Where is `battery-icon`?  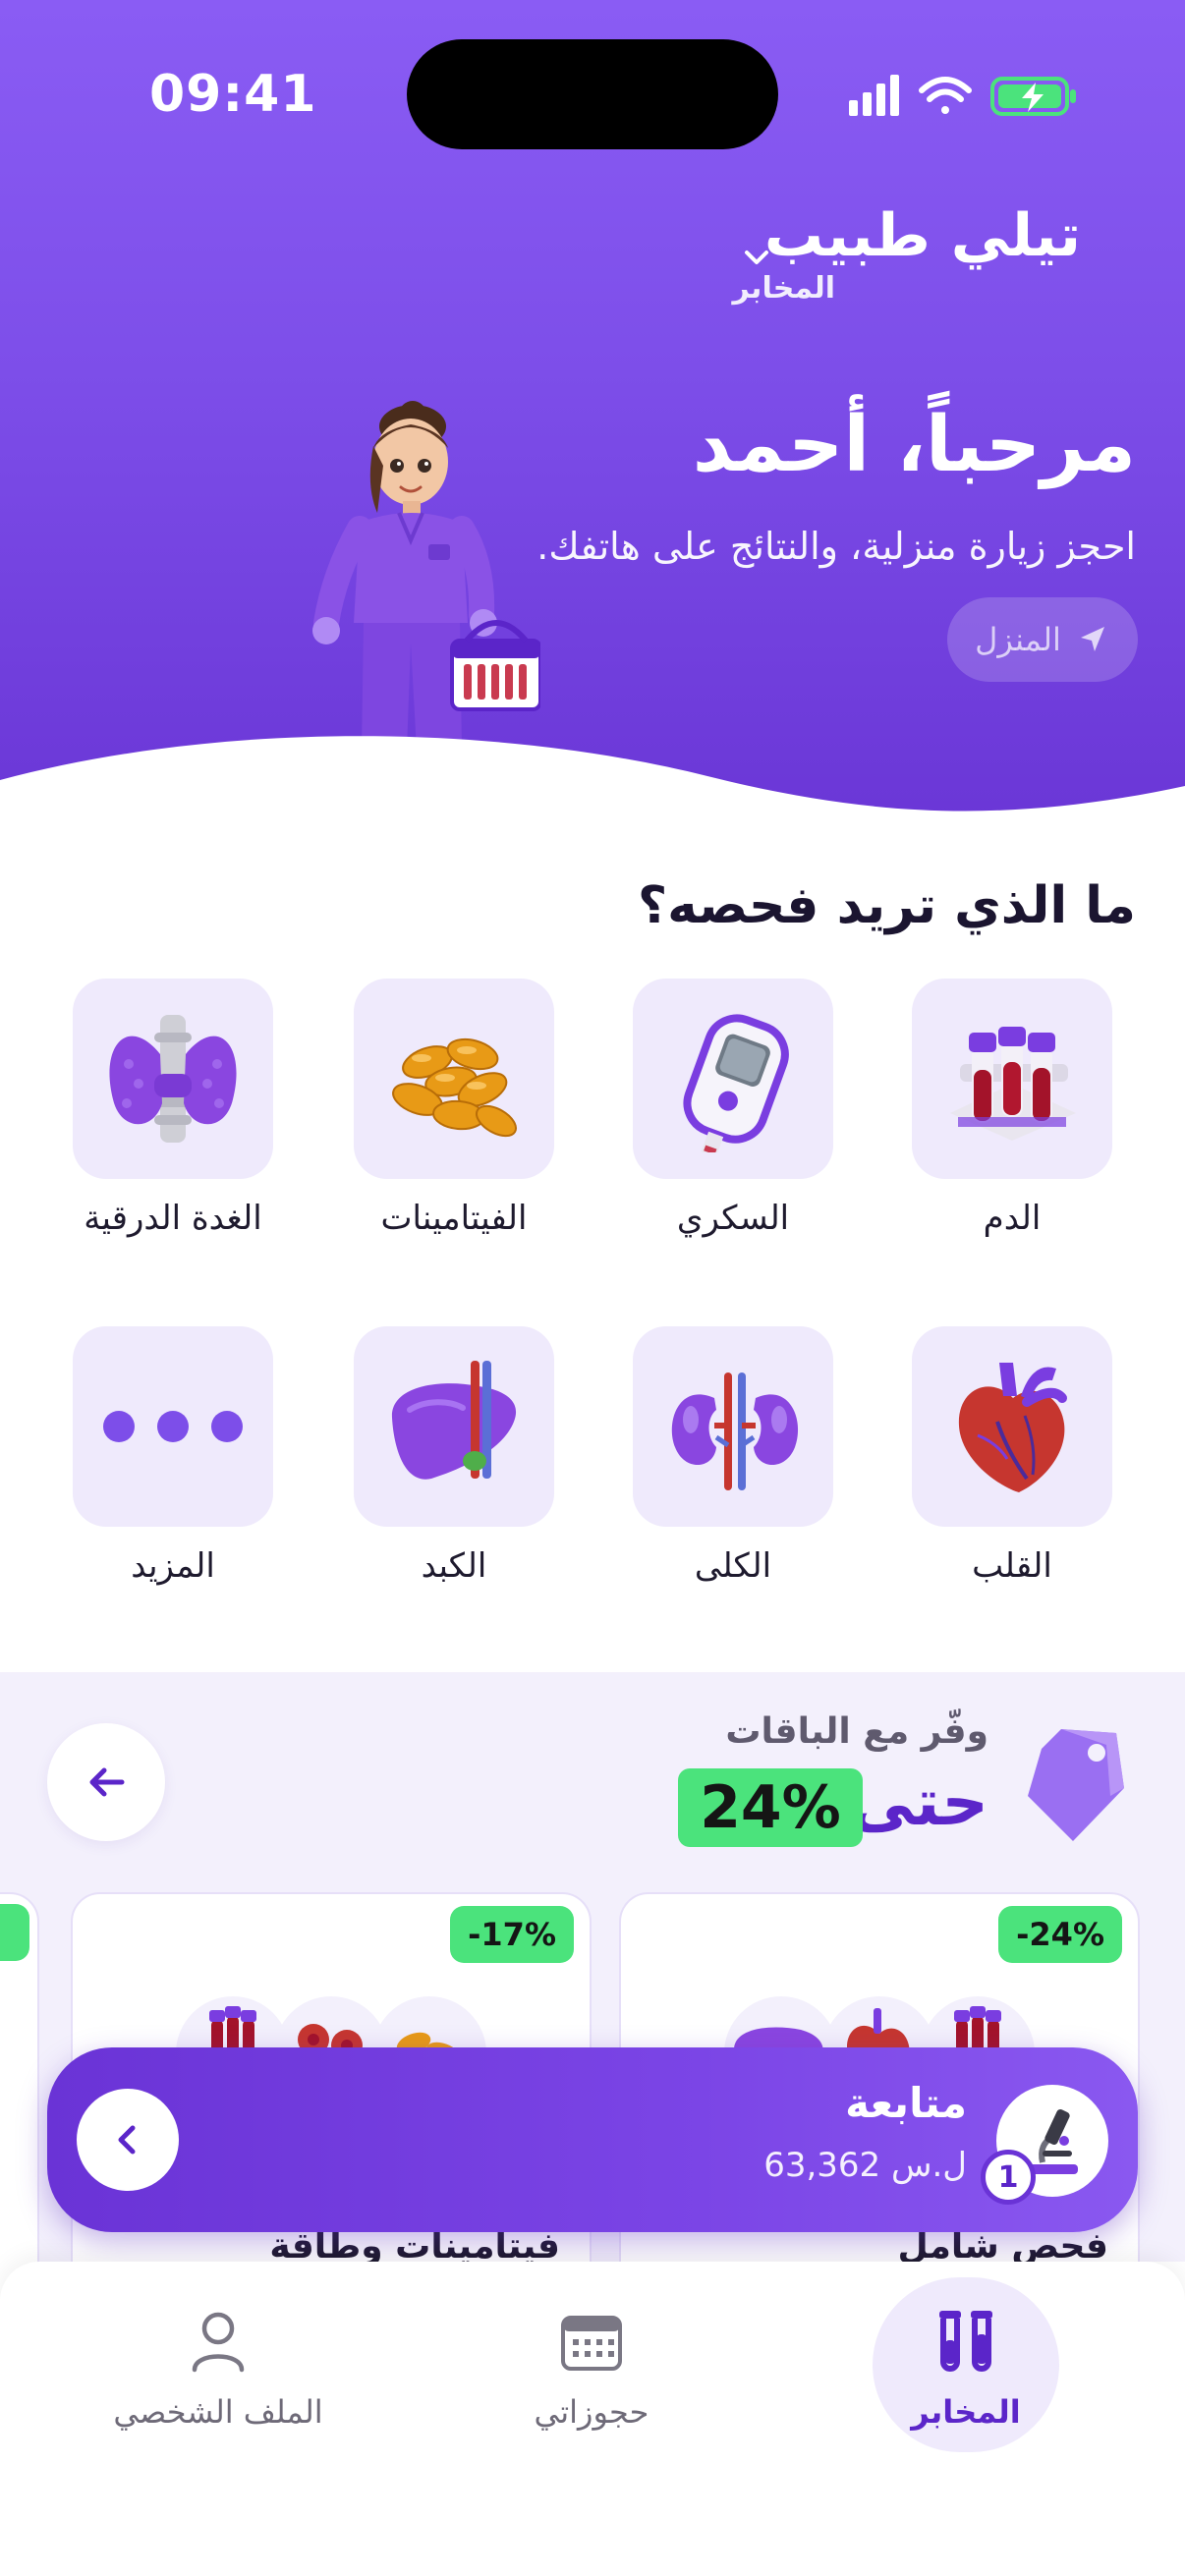 battery-icon is located at coordinates (1033, 96).